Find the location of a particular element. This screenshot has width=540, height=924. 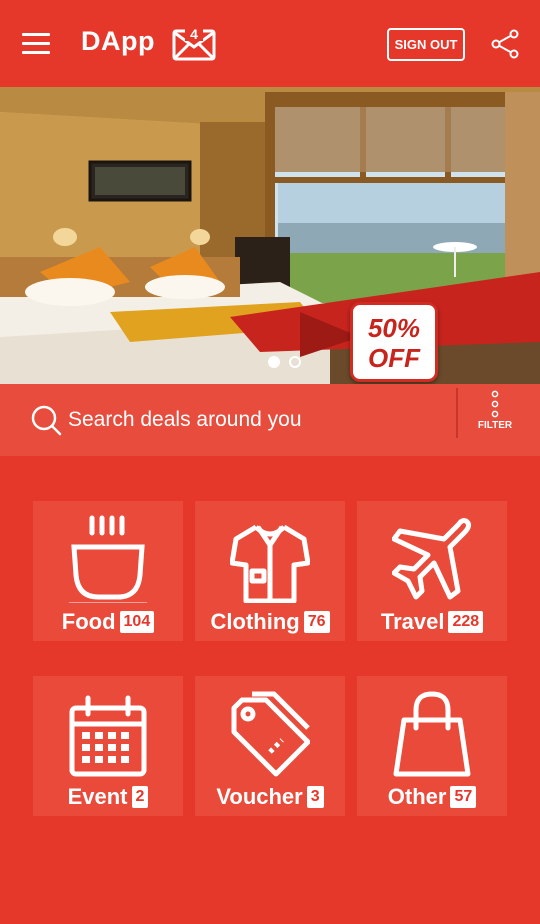

category-voucher: Voucher 3 is located at coordinates (270, 746).